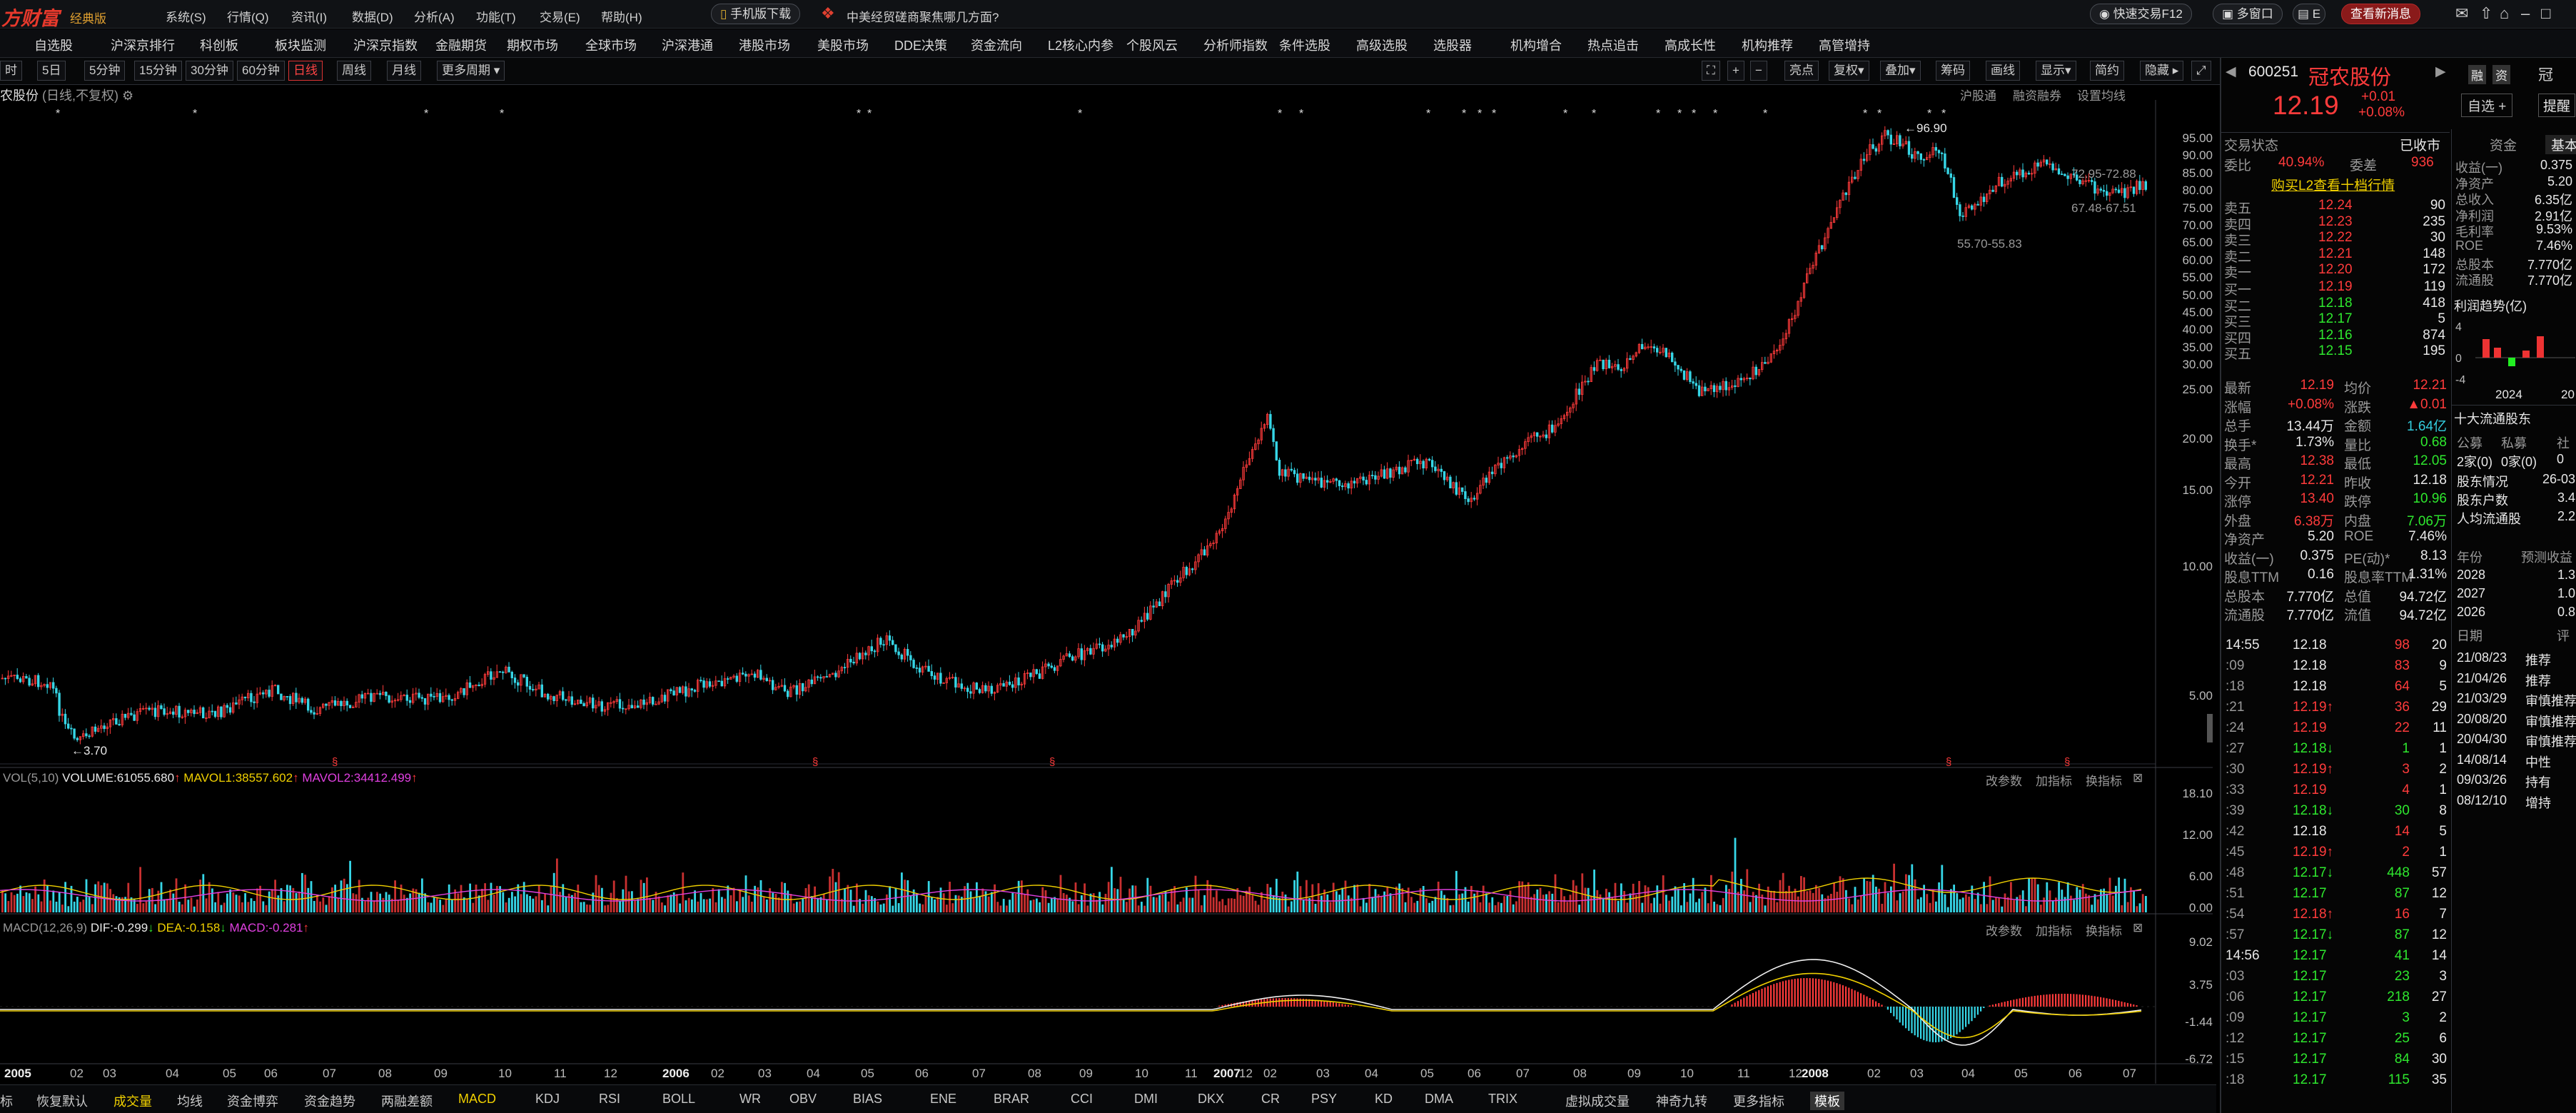 The image size is (2576, 1113). Describe the element at coordinates (2380, 14) in the screenshot. I see `view-news-button: 查看新消息` at that location.